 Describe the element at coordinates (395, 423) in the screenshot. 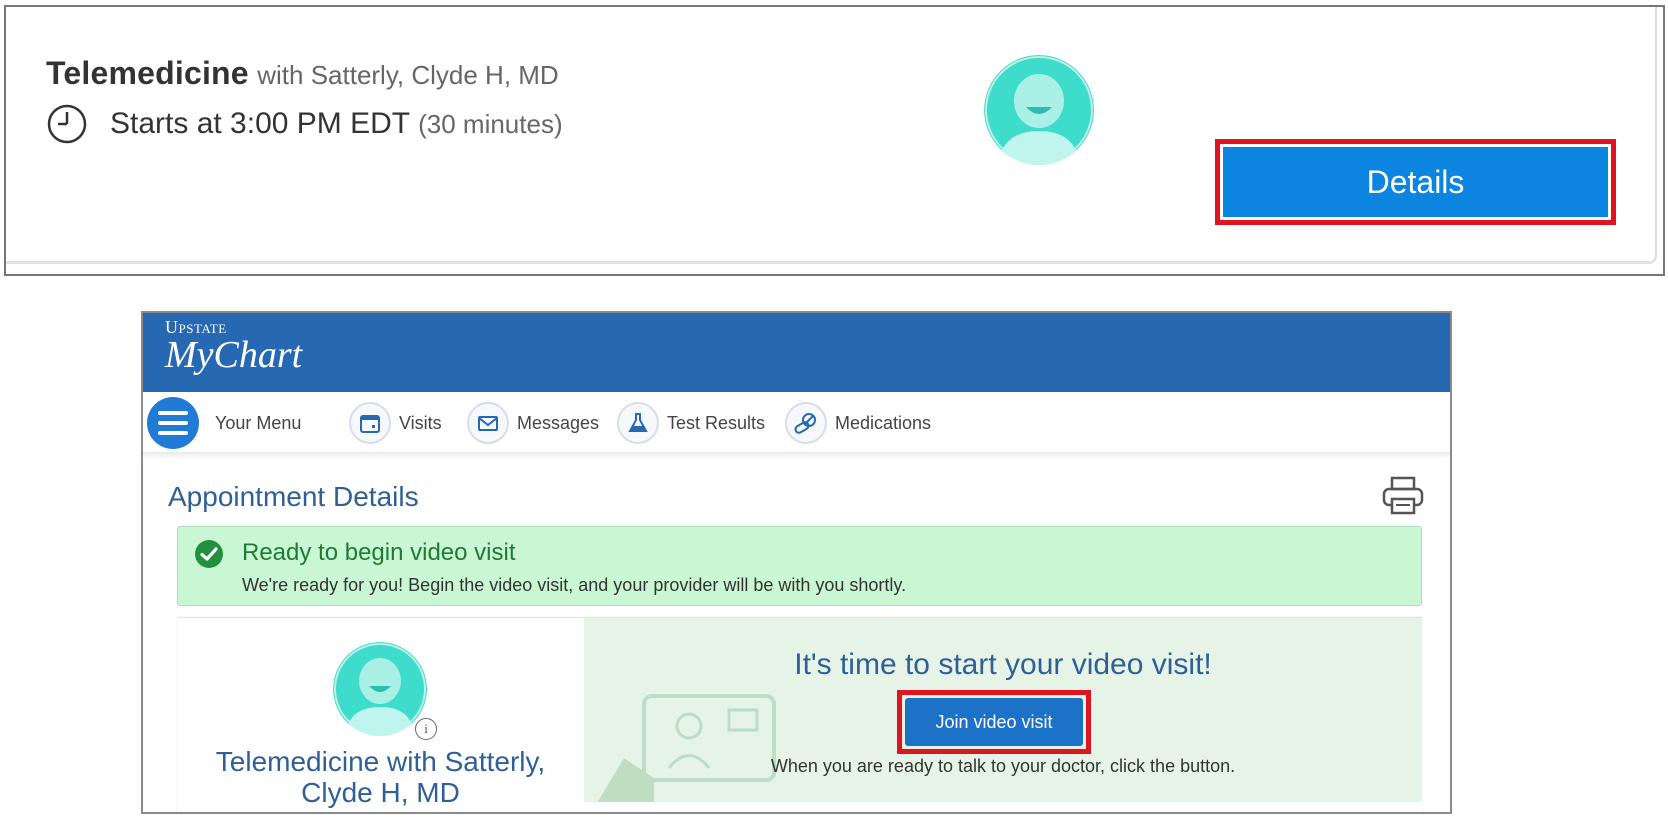

I see `nav-visits: Visits` at that location.